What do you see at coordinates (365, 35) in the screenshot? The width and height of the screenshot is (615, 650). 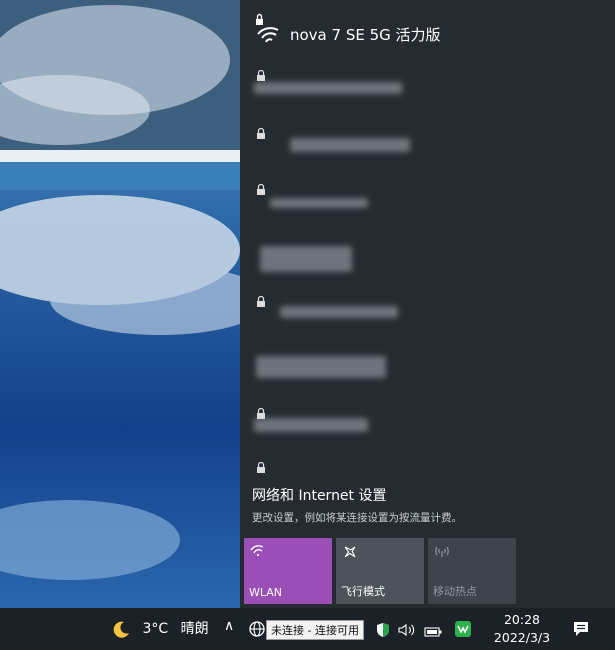 I see `connected-network-name: nova 7 SE 5G 活力版` at bounding box center [365, 35].